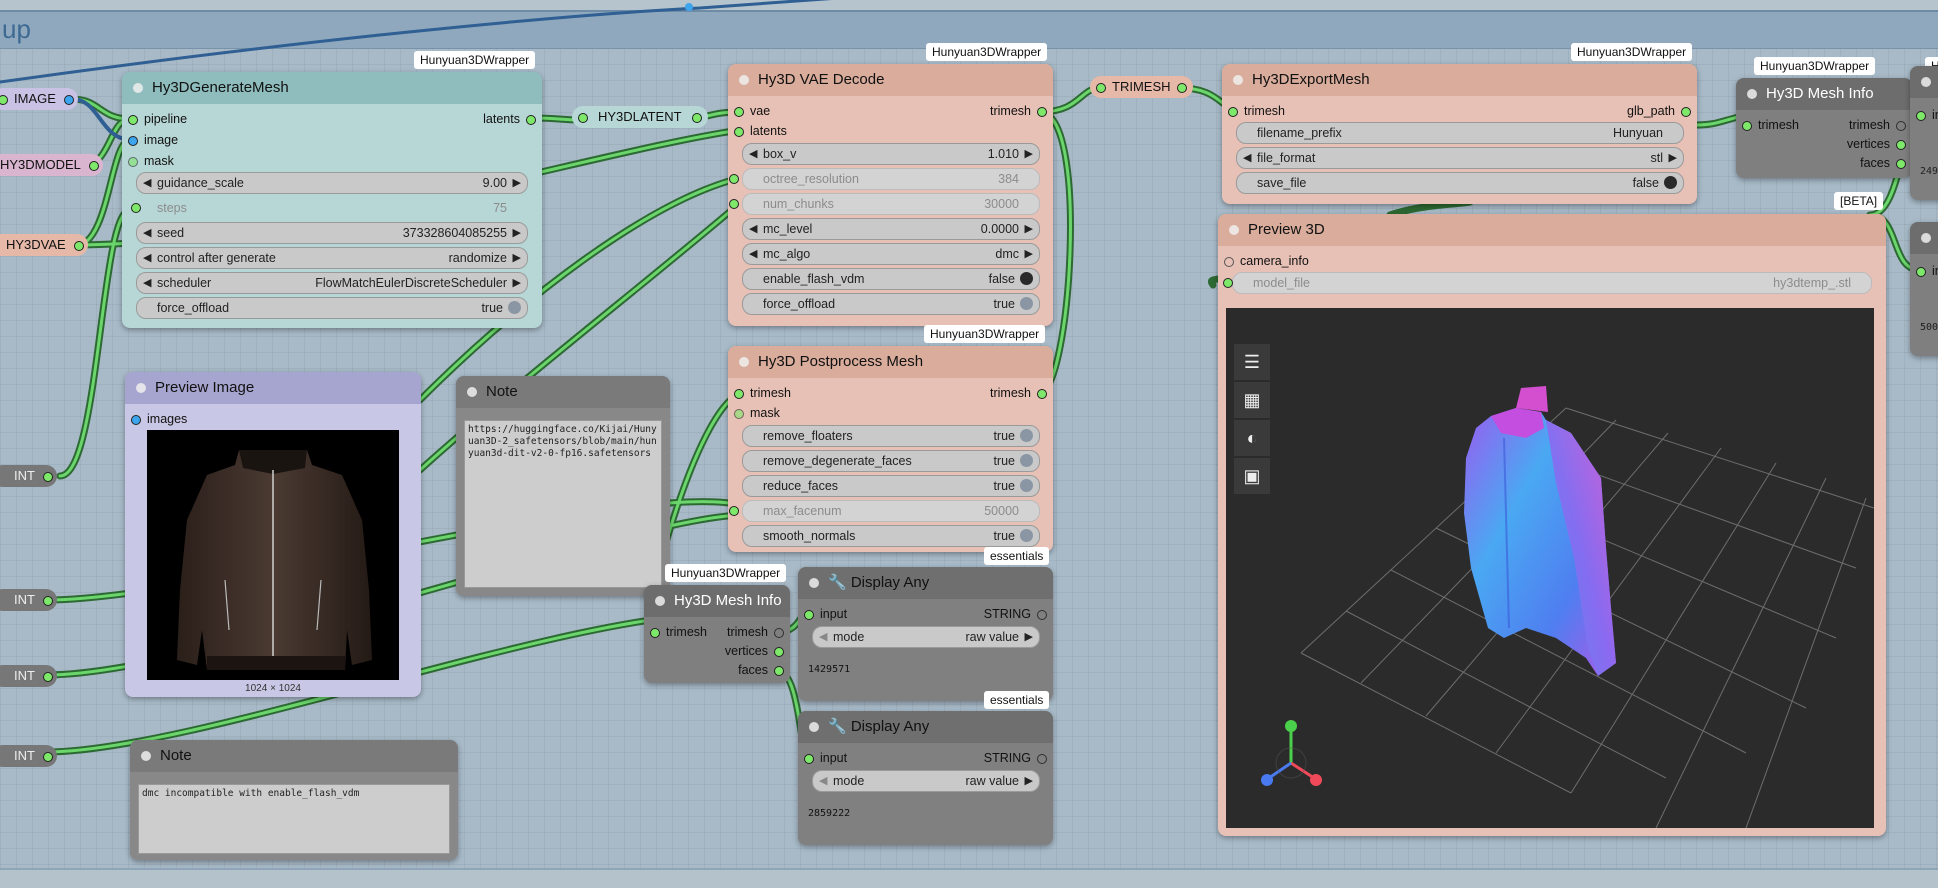  What do you see at coordinates (1770, 125) in the screenshot?
I see `mesh-info-top-input: trimesh` at bounding box center [1770, 125].